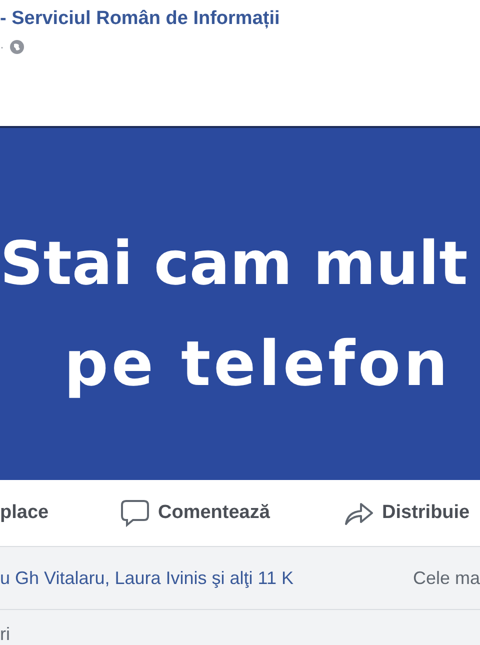  Describe the element at coordinates (446, 578) in the screenshot. I see `sort-link: Cele ma` at that location.